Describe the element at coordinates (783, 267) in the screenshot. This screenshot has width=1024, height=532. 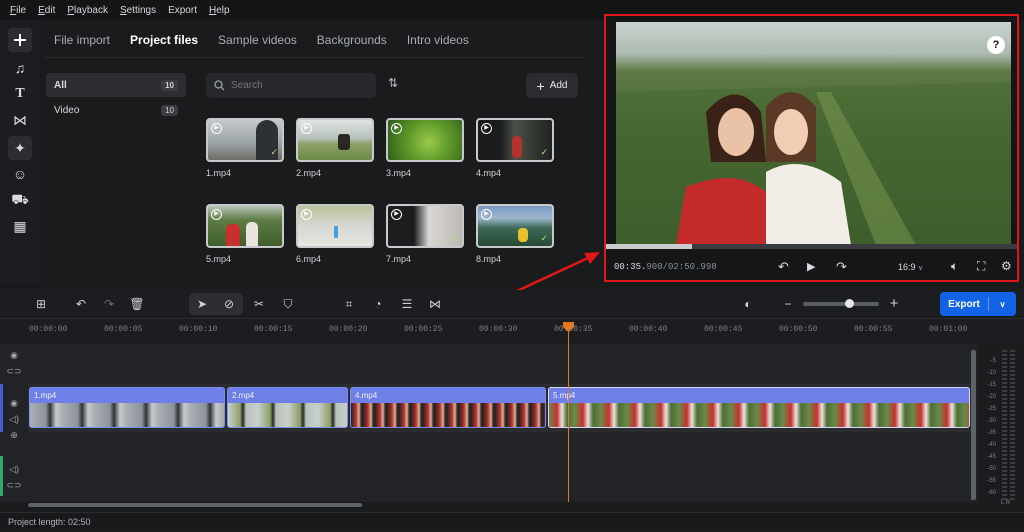
I see `undo-step-icon: ↶` at that location.